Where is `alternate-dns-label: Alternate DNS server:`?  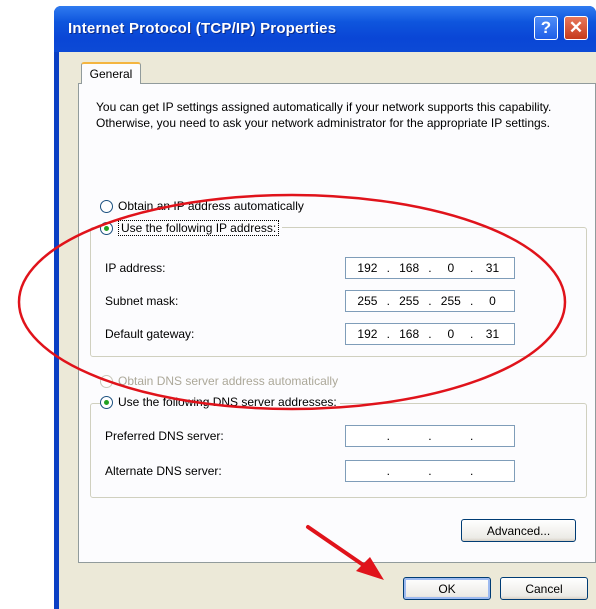
alternate-dns-label: Alternate DNS server: is located at coordinates (163, 471).